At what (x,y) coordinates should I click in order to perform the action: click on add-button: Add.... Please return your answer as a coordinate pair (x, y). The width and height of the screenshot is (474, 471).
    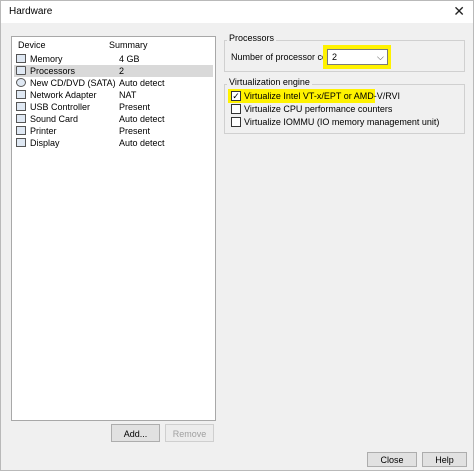
    Looking at the image, I should click on (135, 433).